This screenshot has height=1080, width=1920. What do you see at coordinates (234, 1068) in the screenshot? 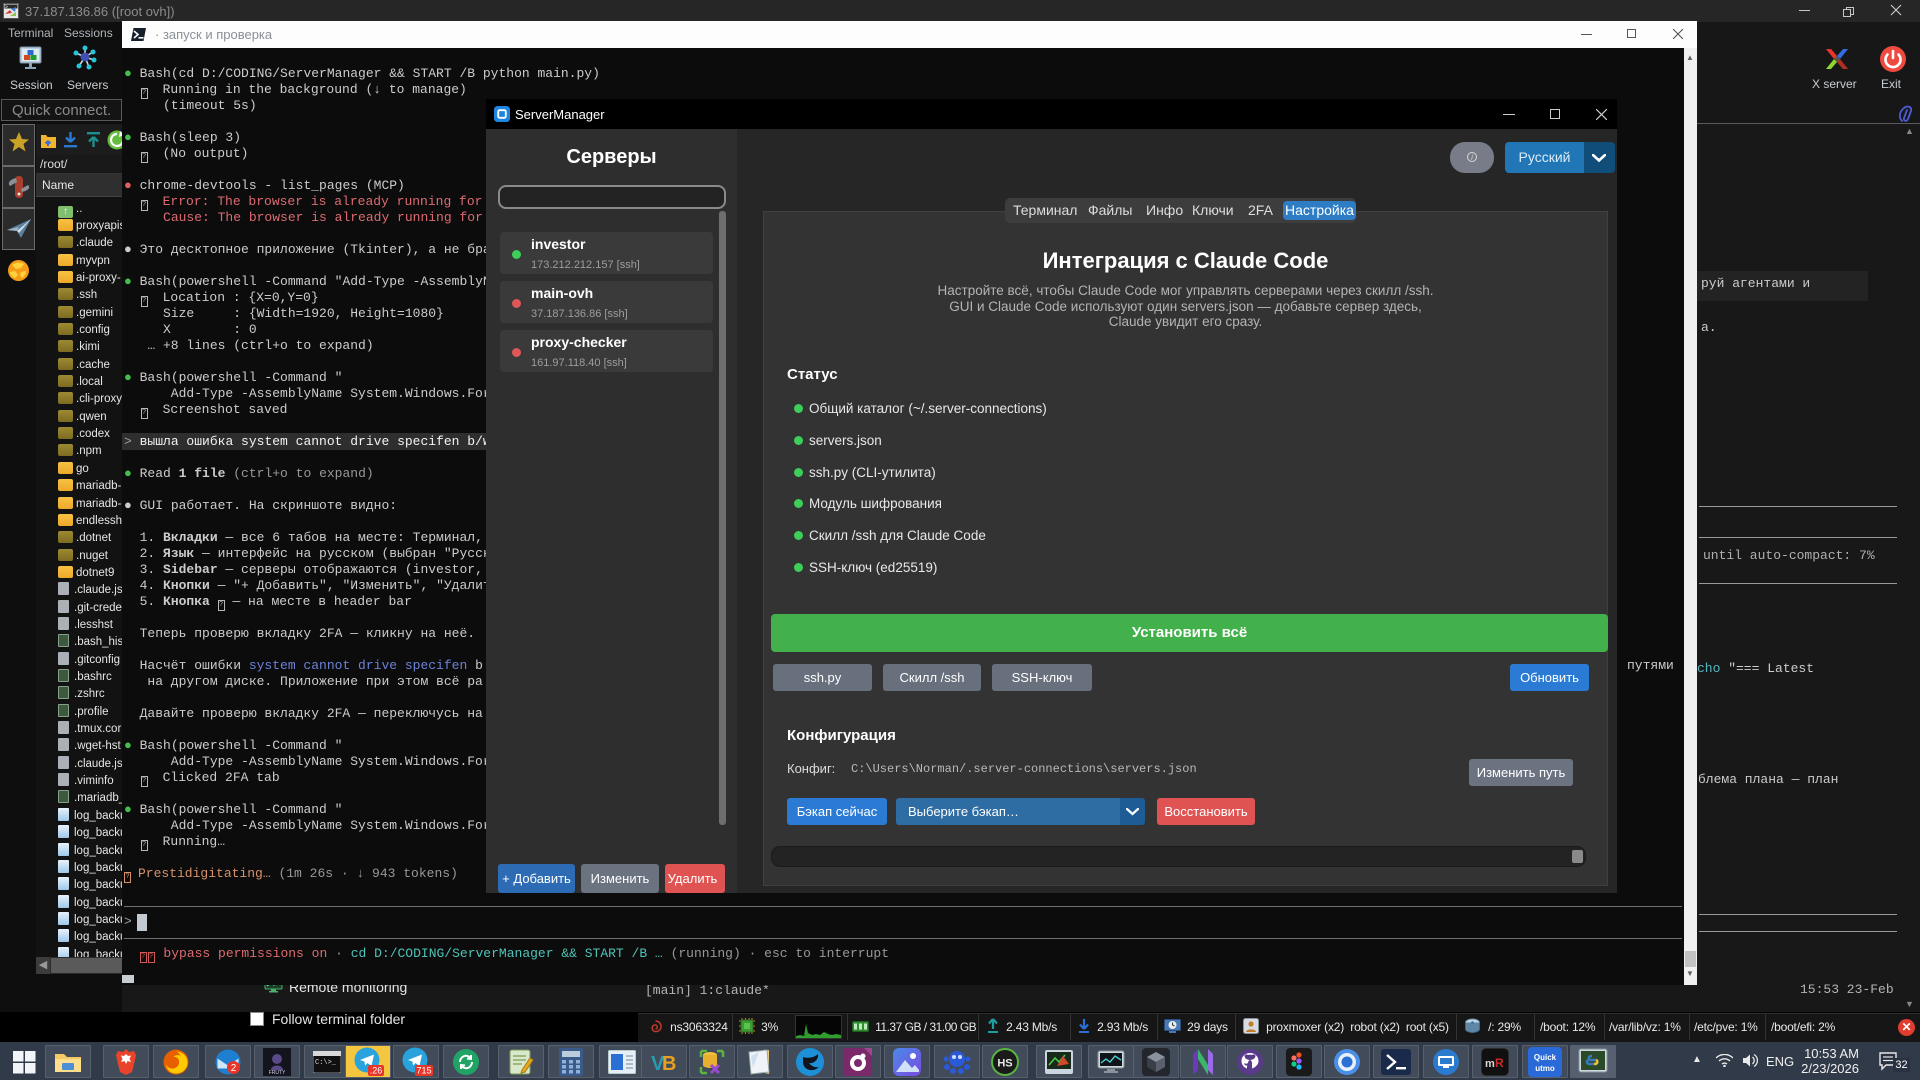
I see `svg-text: 2` at bounding box center [234, 1068].